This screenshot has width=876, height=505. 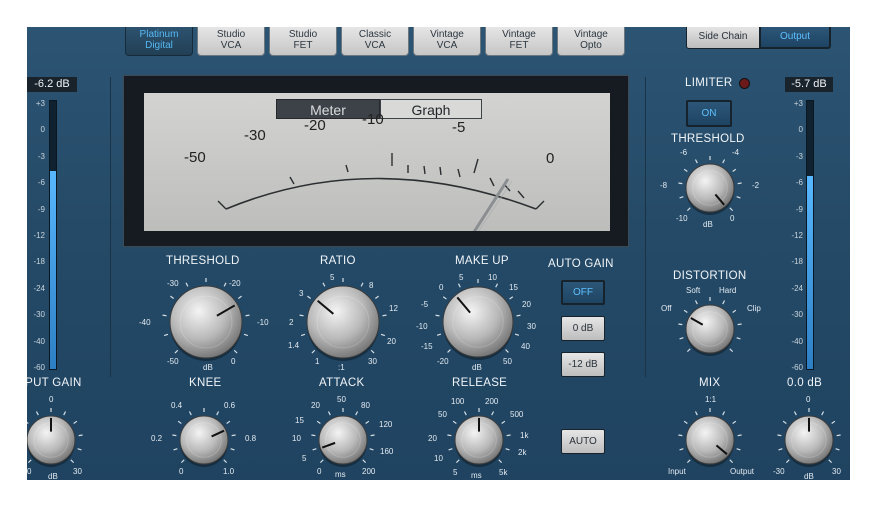 What do you see at coordinates (393, 308) in the screenshot?
I see `tick-label: 12` at bounding box center [393, 308].